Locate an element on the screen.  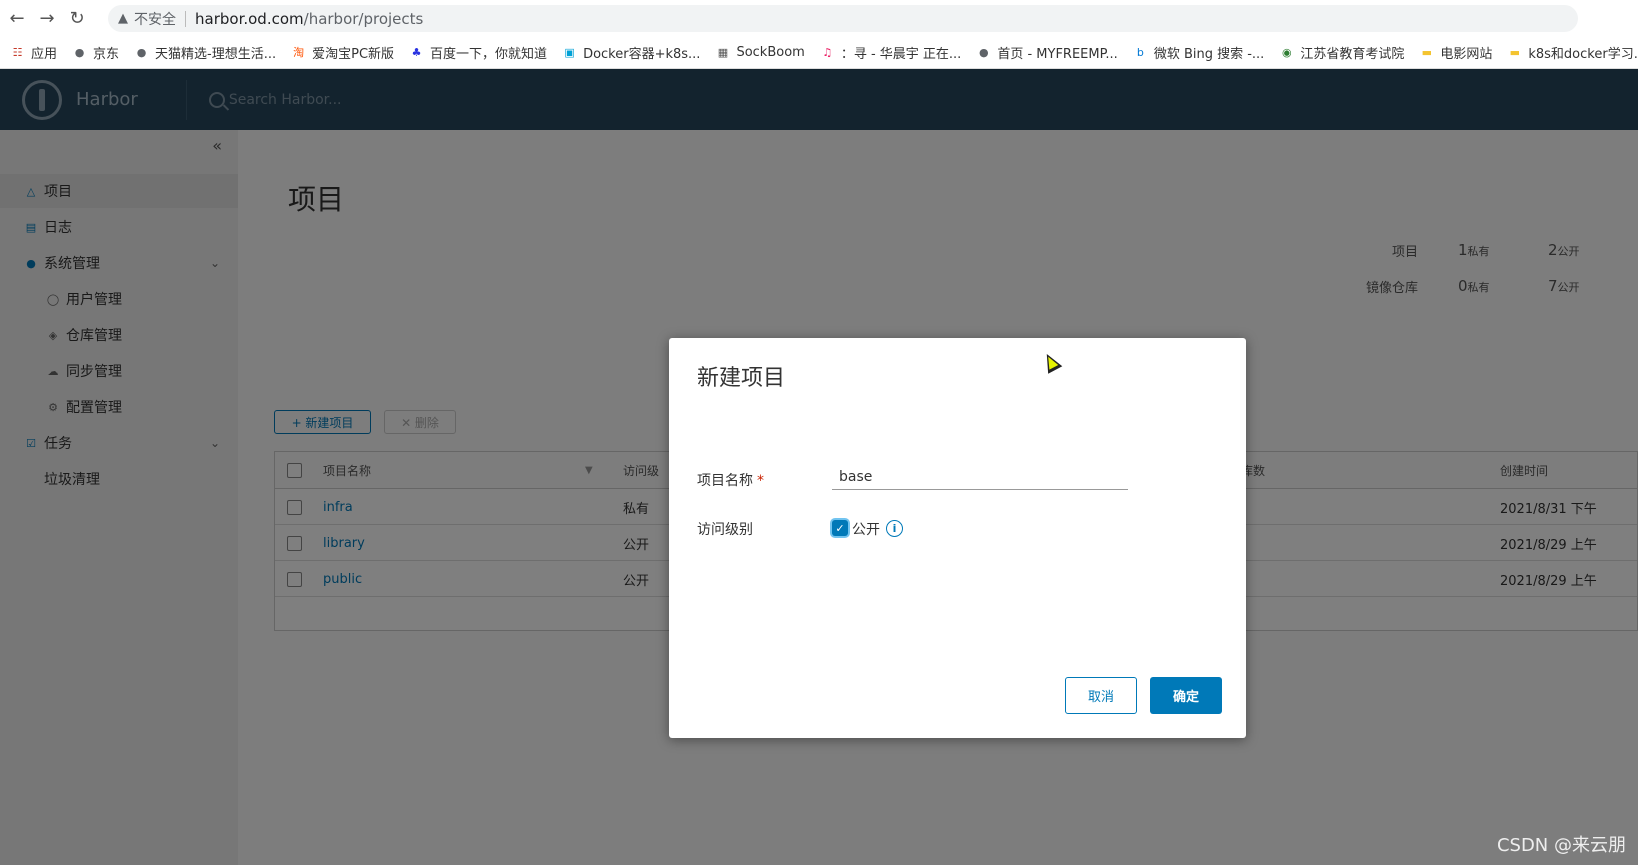
bookmark-item: ♣ 百度一下，你就知道 is located at coordinates (478, 52).